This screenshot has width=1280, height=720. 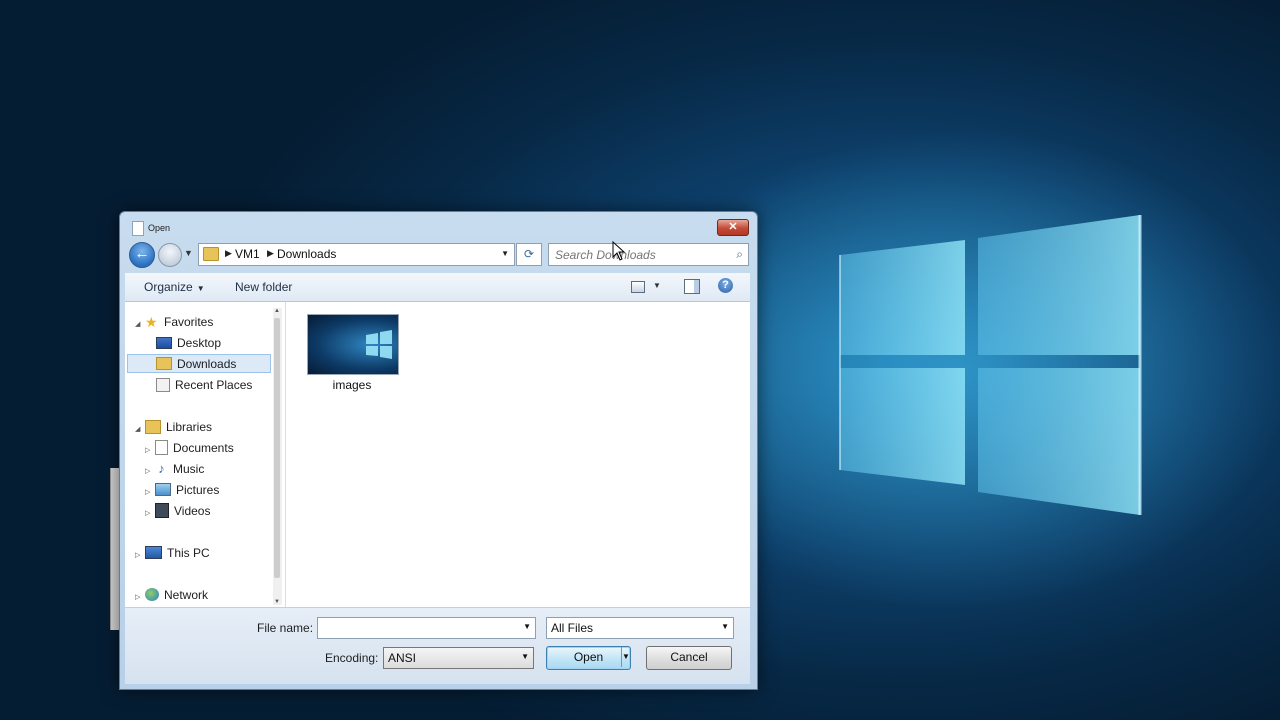 What do you see at coordinates (159, 228) in the screenshot?
I see `dialog-title: Open` at bounding box center [159, 228].